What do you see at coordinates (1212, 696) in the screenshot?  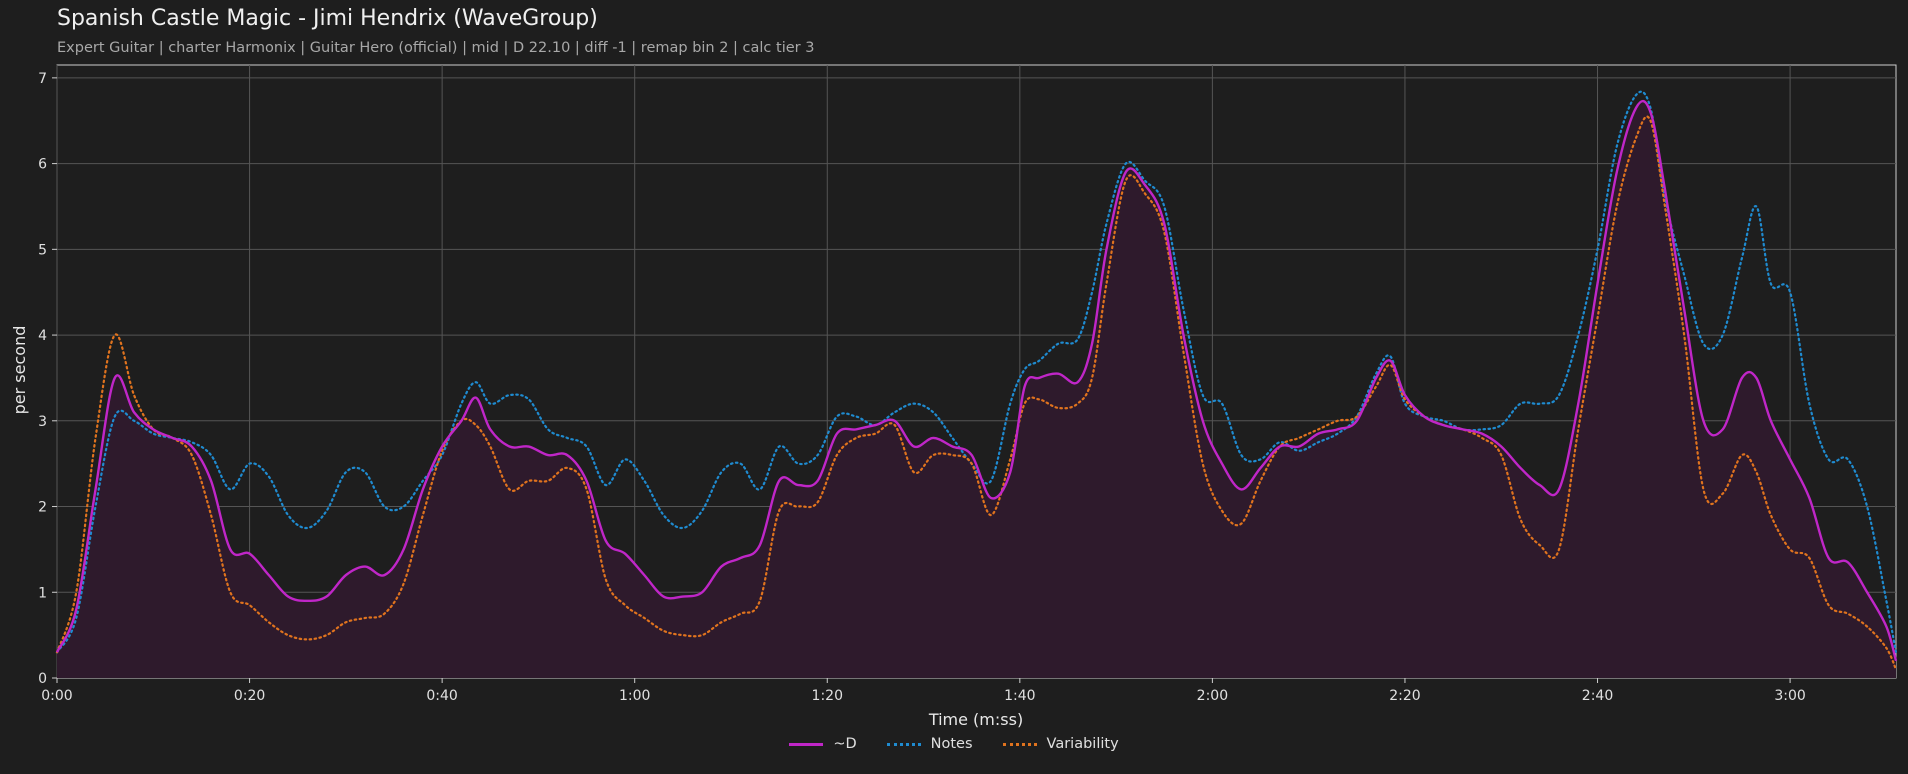 I see `x-tick-label: 2:00` at bounding box center [1212, 696].